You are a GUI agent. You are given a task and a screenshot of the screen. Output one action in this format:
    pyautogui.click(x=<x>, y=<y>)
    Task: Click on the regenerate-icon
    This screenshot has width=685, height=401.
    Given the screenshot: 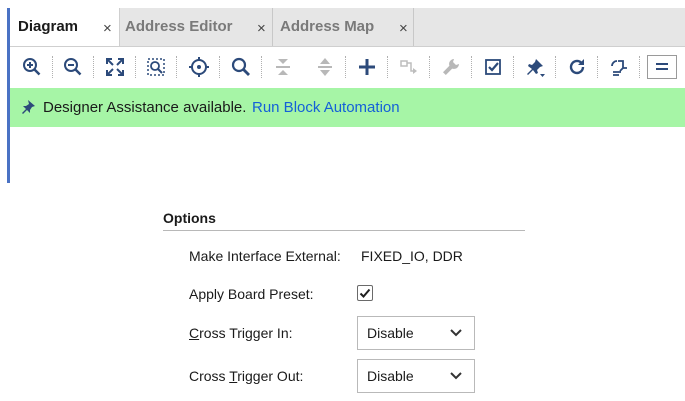 What is the action you would take?
    pyautogui.click(x=619, y=67)
    